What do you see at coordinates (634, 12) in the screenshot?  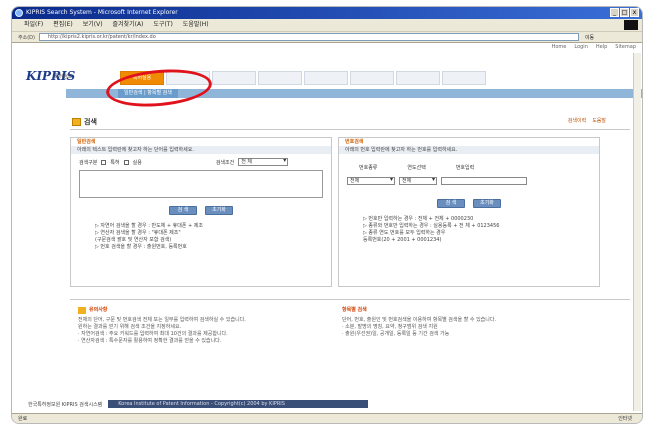 I see `close-button: x` at bounding box center [634, 12].